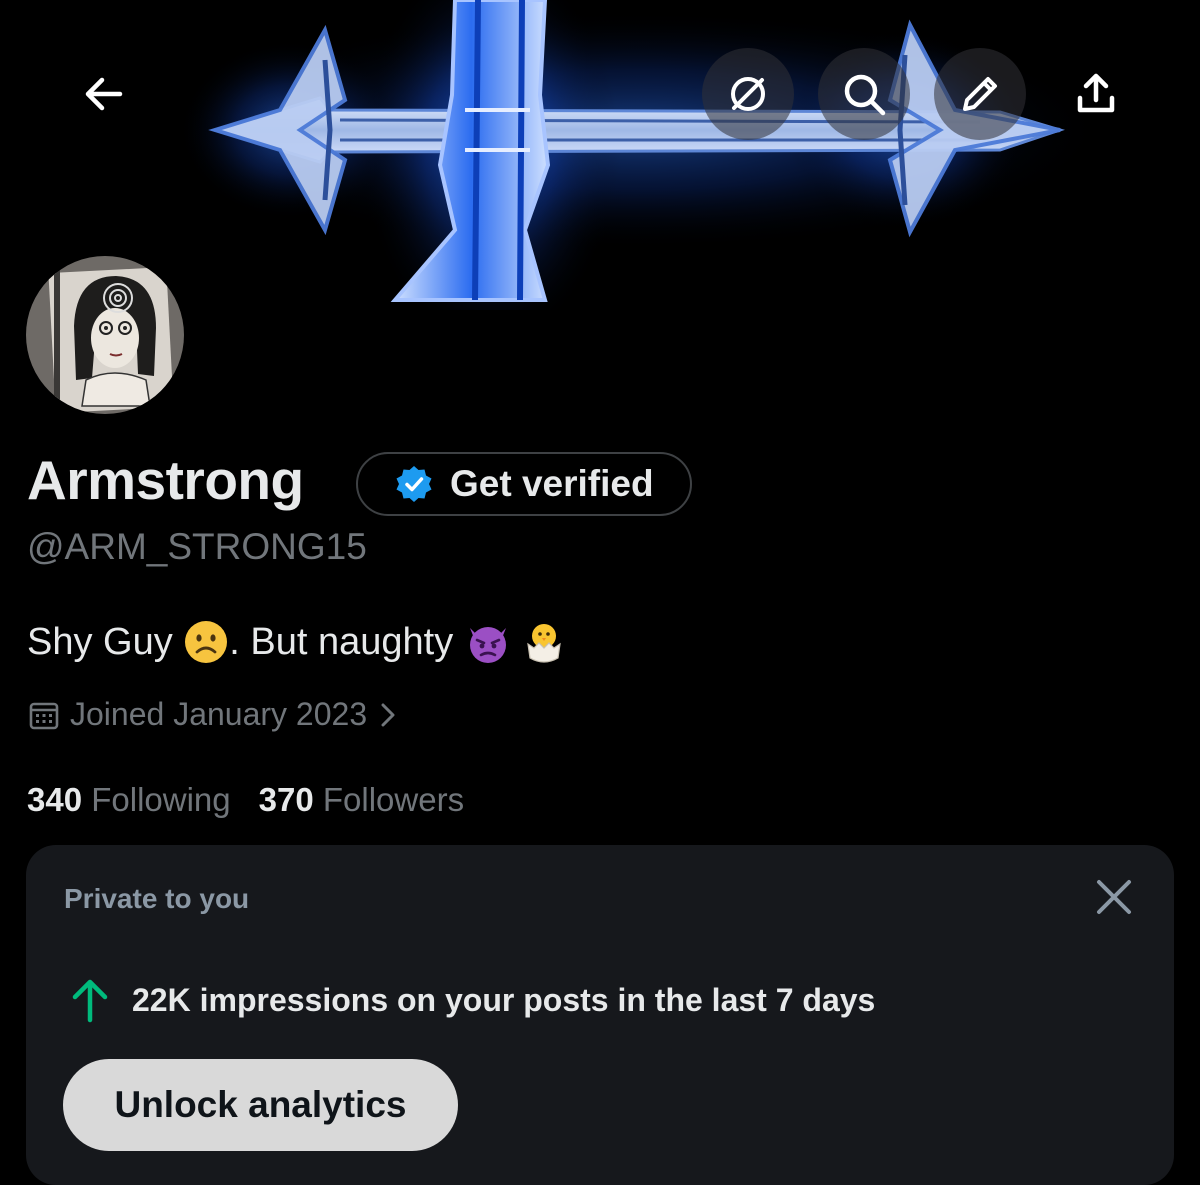 Image resolution: width=1200 pixels, height=1185 pixels. What do you see at coordinates (90, 1001) in the screenshot?
I see `arrow-up-icon` at bounding box center [90, 1001].